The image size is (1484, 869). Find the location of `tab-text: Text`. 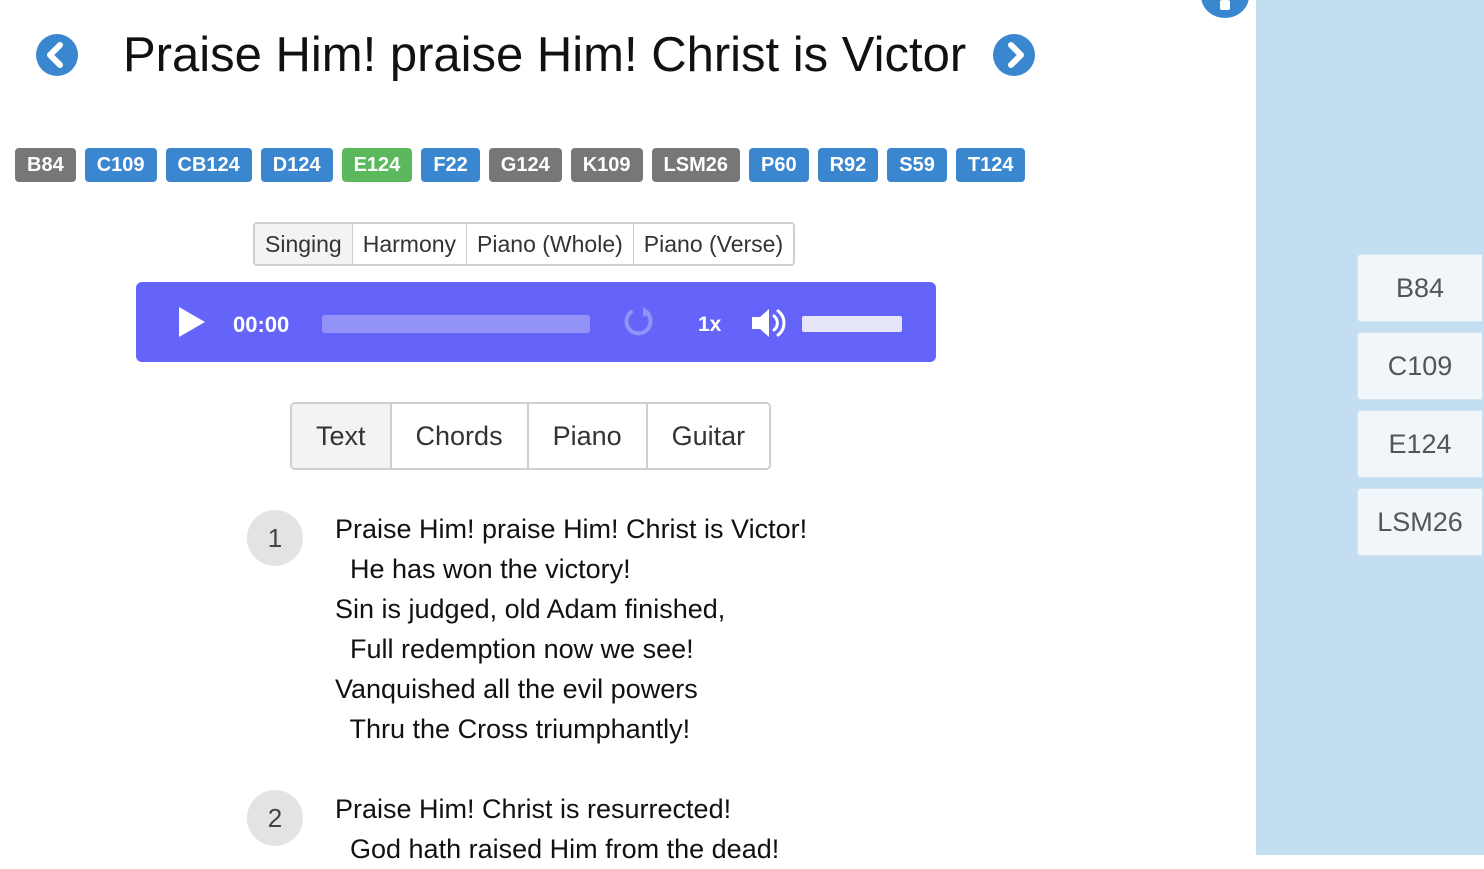

tab-text: Text is located at coordinates (342, 436).